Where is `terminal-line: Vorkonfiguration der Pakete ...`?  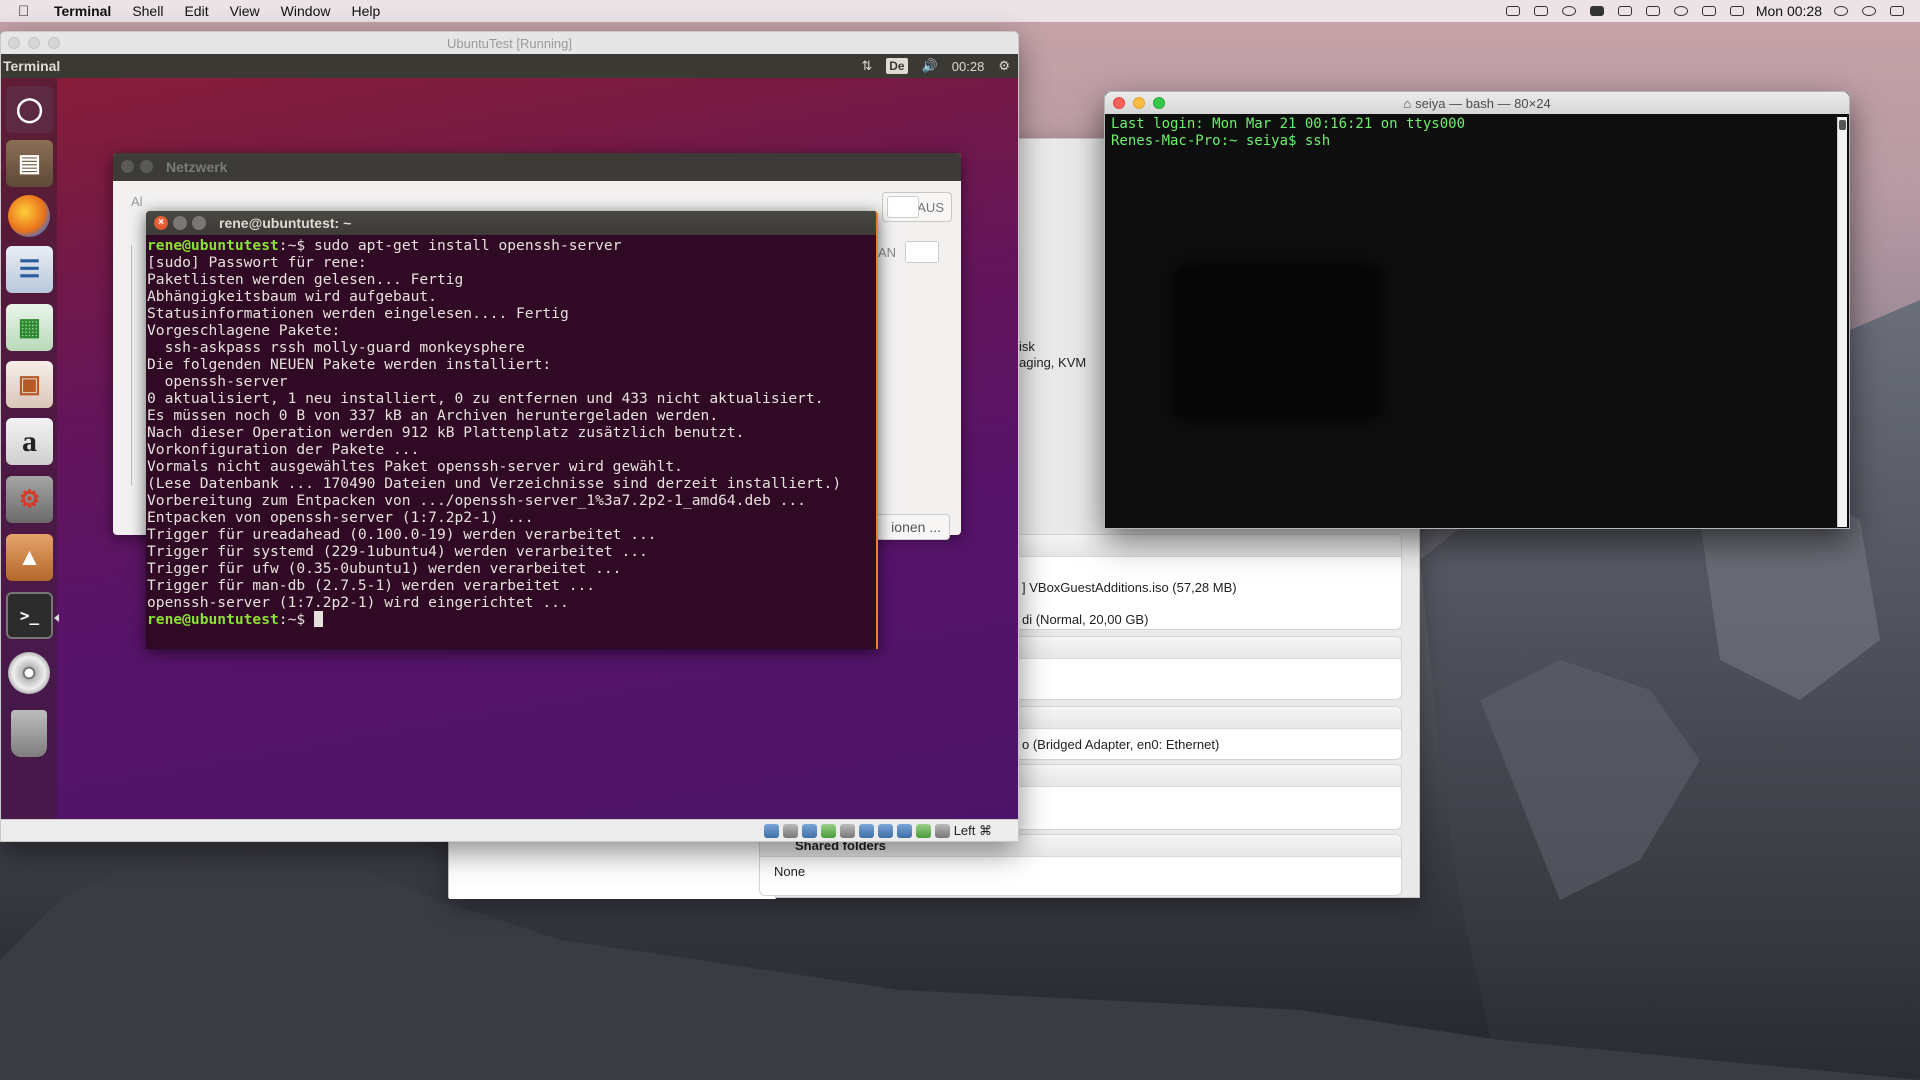
terminal-line: Vorkonfiguration der Pakete ... is located at coordinates (283, 449).